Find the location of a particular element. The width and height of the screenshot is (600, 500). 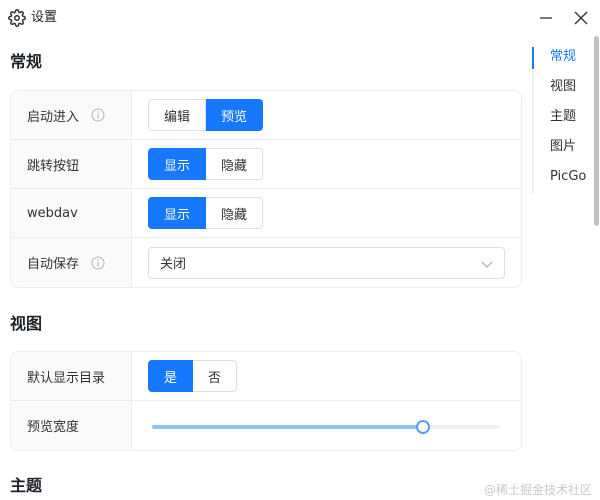

section-title-theme: 主题 is located at coordinates (26, 485).